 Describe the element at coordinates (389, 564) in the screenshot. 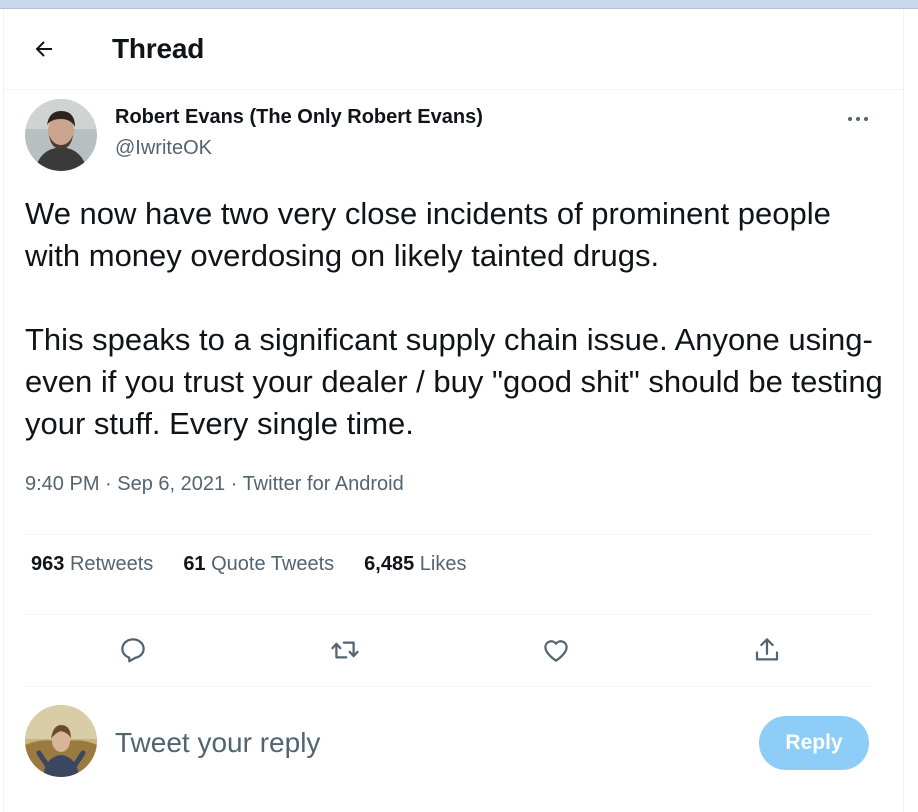

I see `likes-count: 6,485` at that location.